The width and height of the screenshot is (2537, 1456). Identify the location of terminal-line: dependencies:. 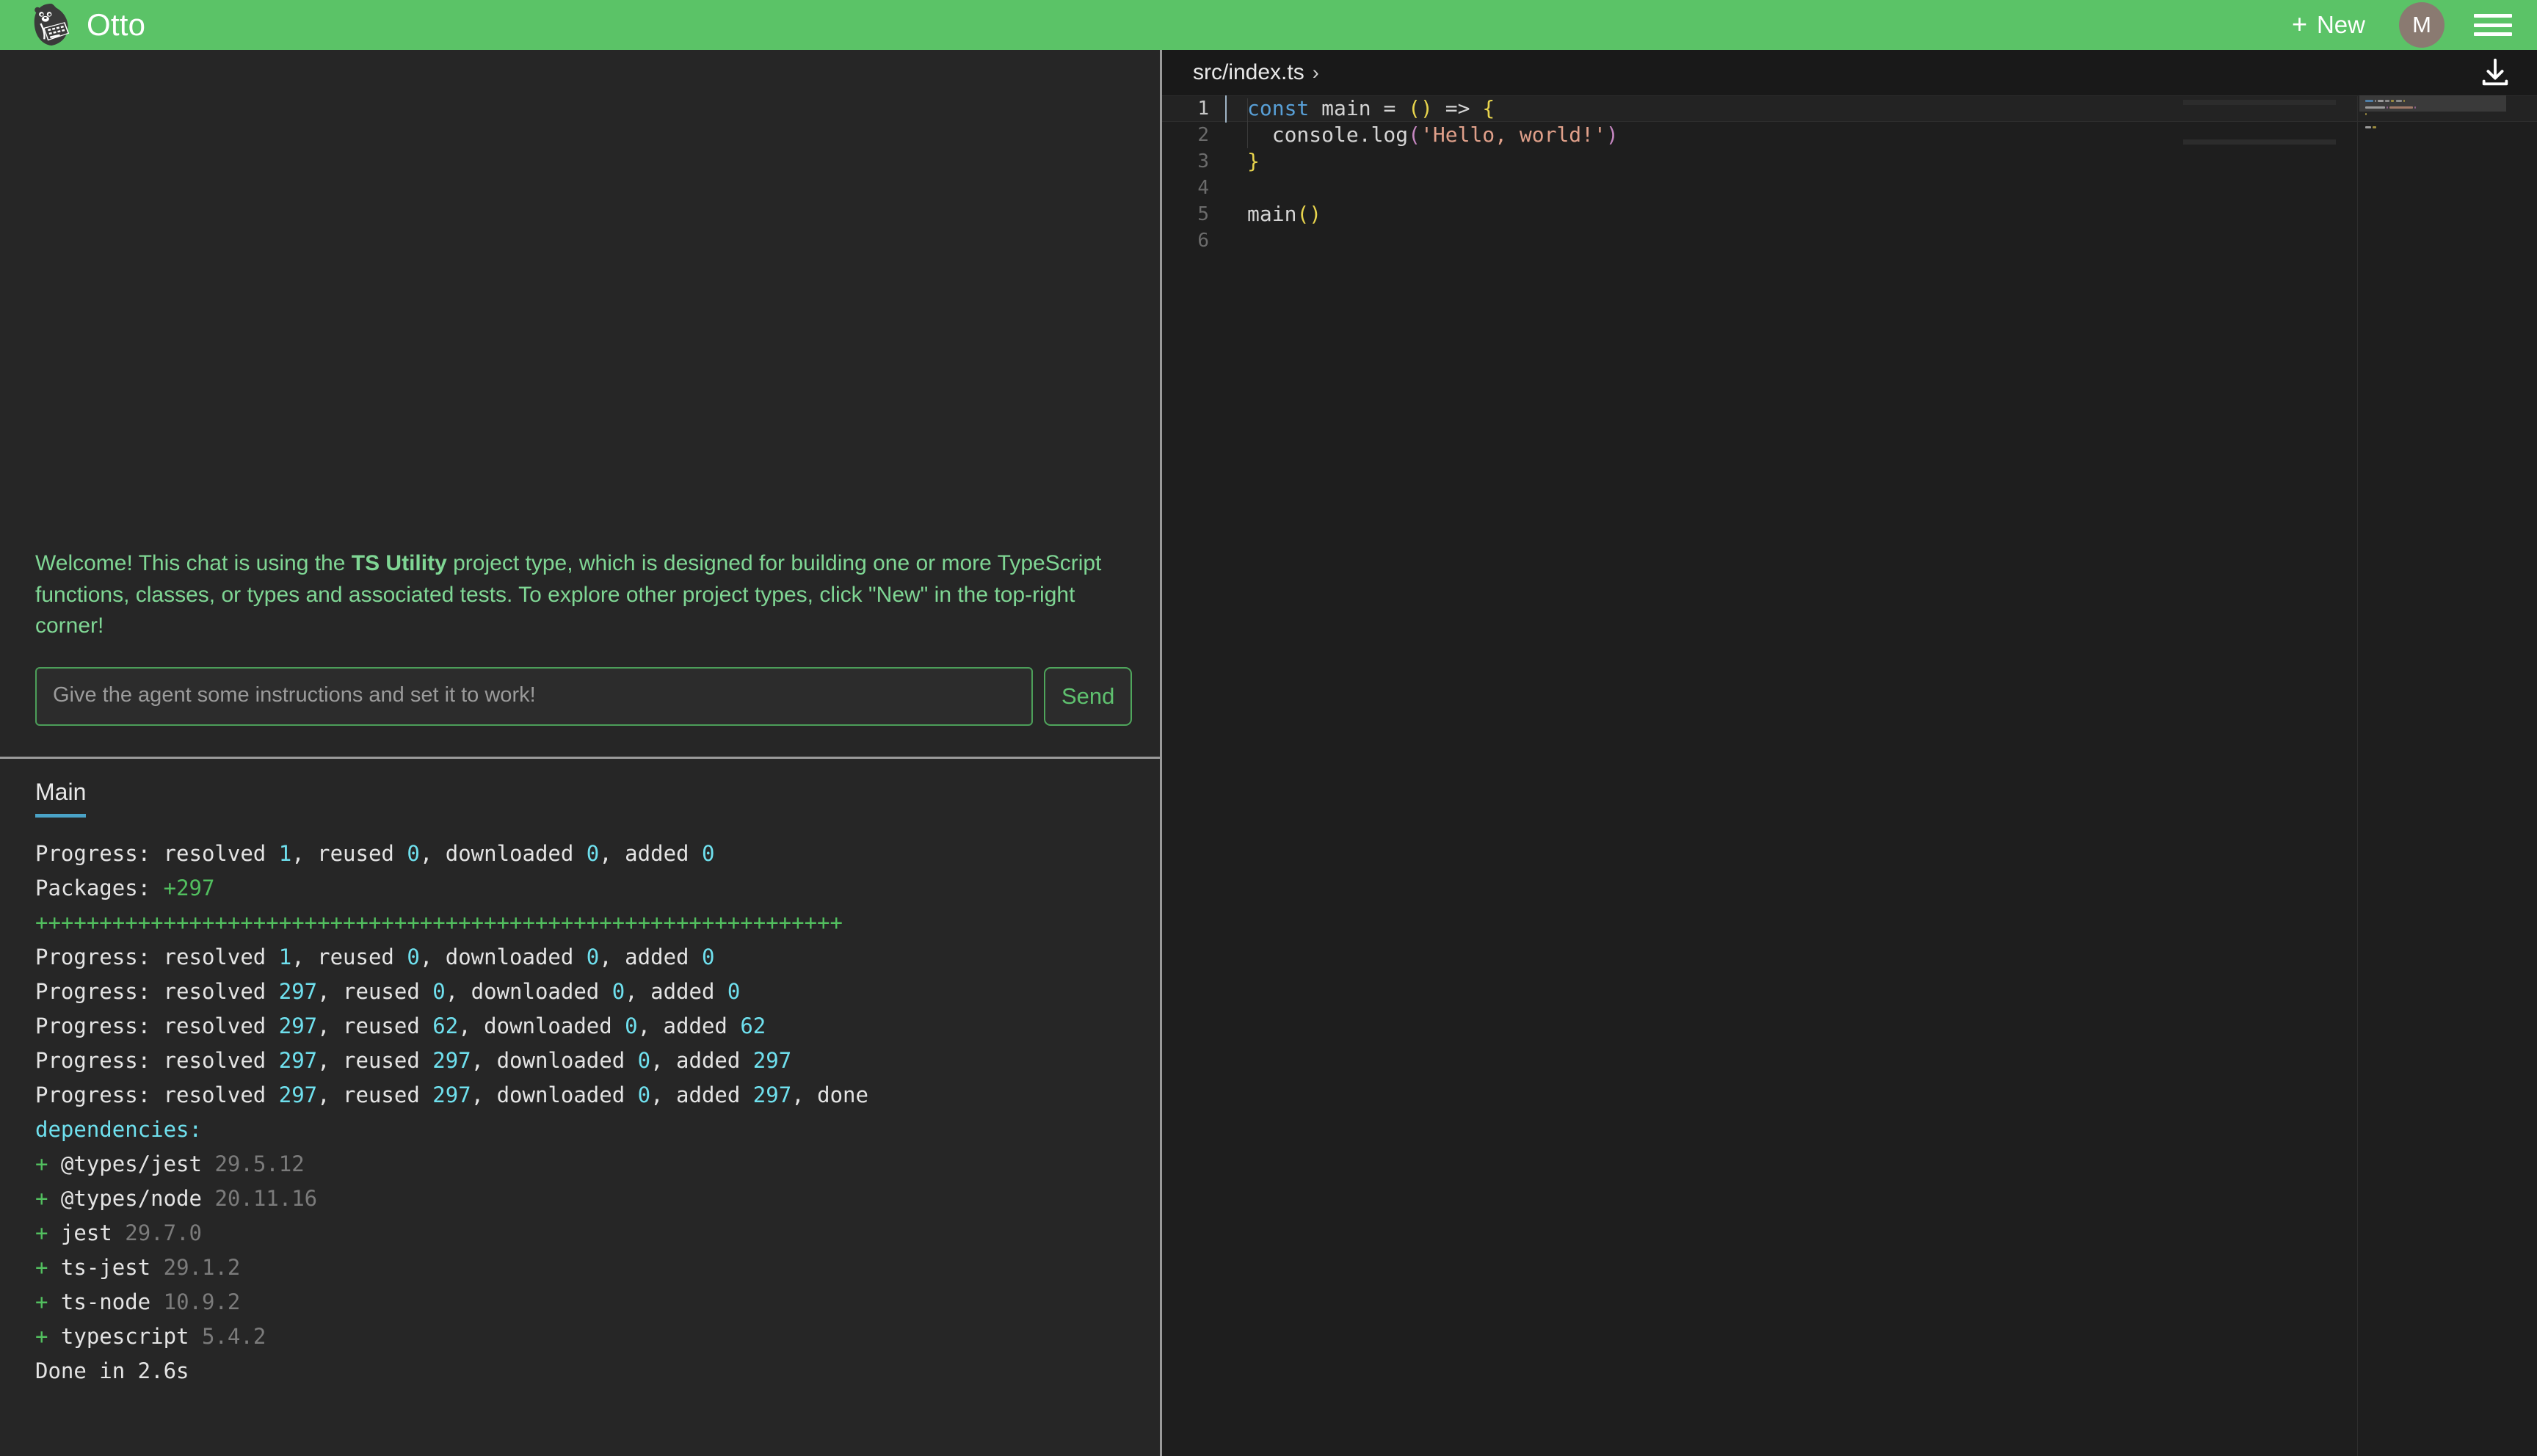
(118, 1129).